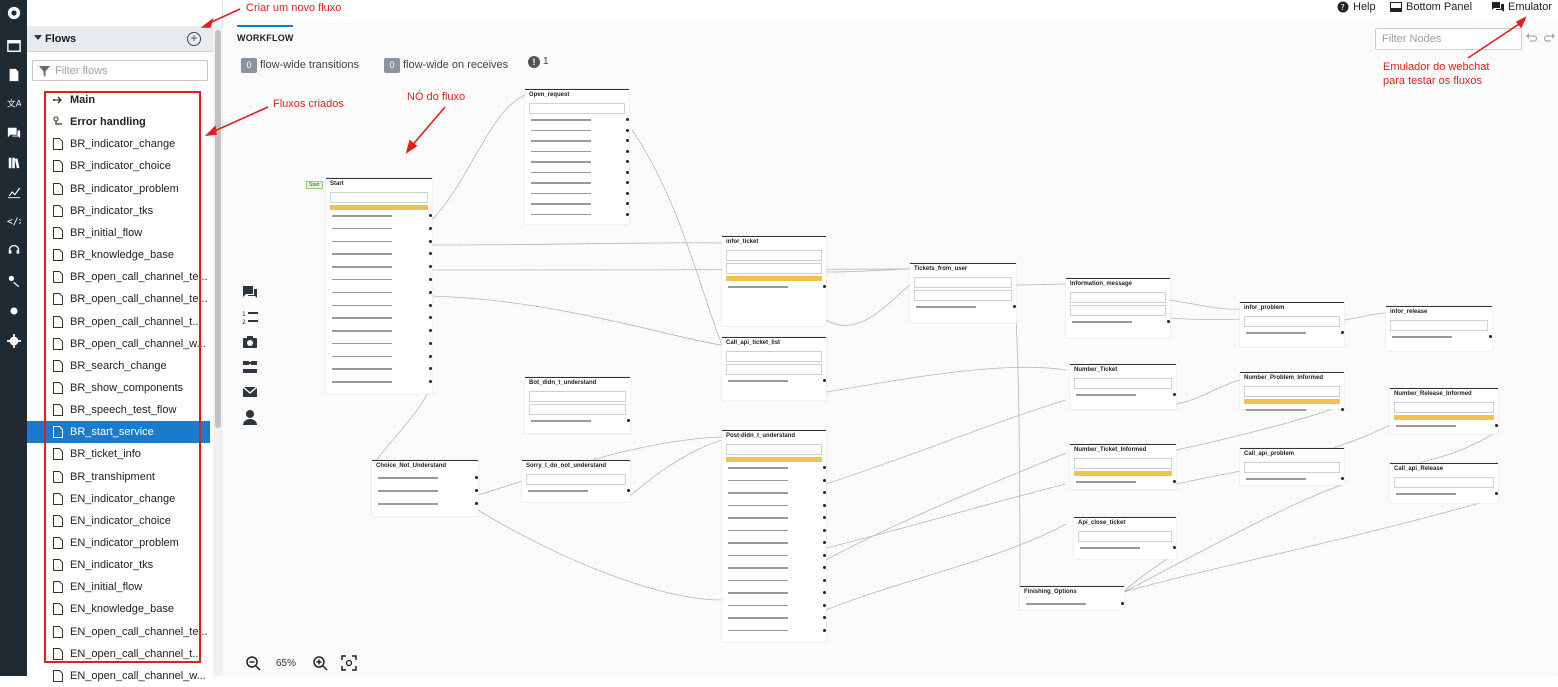  What do you see at coordinates (309, 65) in the screenshot?
I see `flow-wide-transitions-link: flow-wide transitions` at bounding box center [309, 65].